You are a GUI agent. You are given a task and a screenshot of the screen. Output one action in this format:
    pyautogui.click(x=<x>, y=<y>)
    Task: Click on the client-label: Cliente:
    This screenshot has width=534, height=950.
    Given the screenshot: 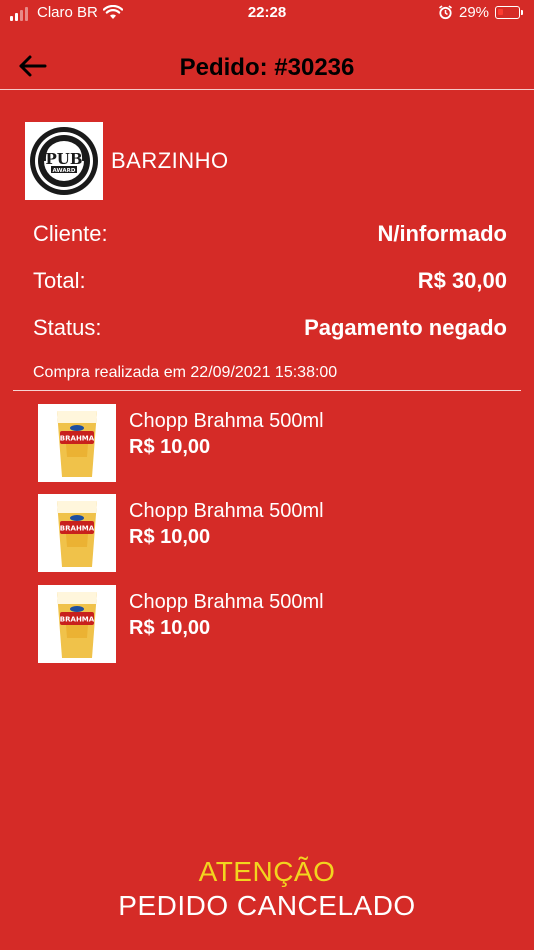 What is the action you would take?
    pyautogui.click(x=70, y=233)
    